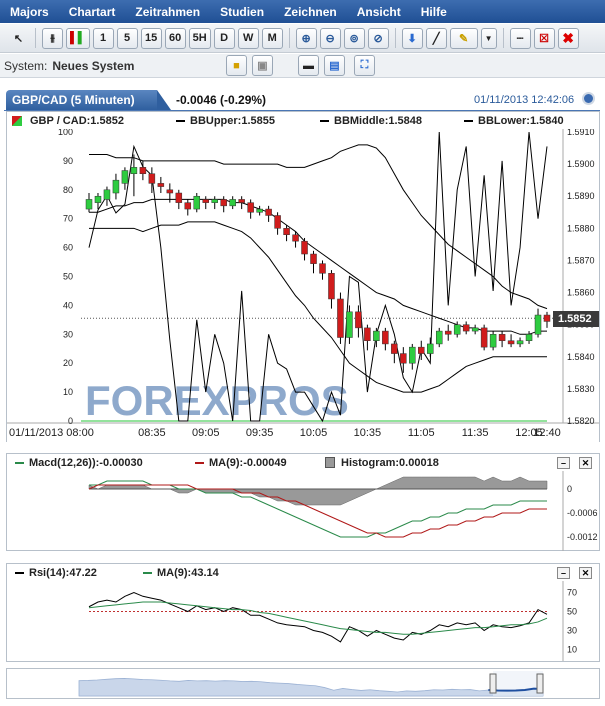  I want to click on menu-zeitrahmen: Zeitrahmen, so click(167, 12).